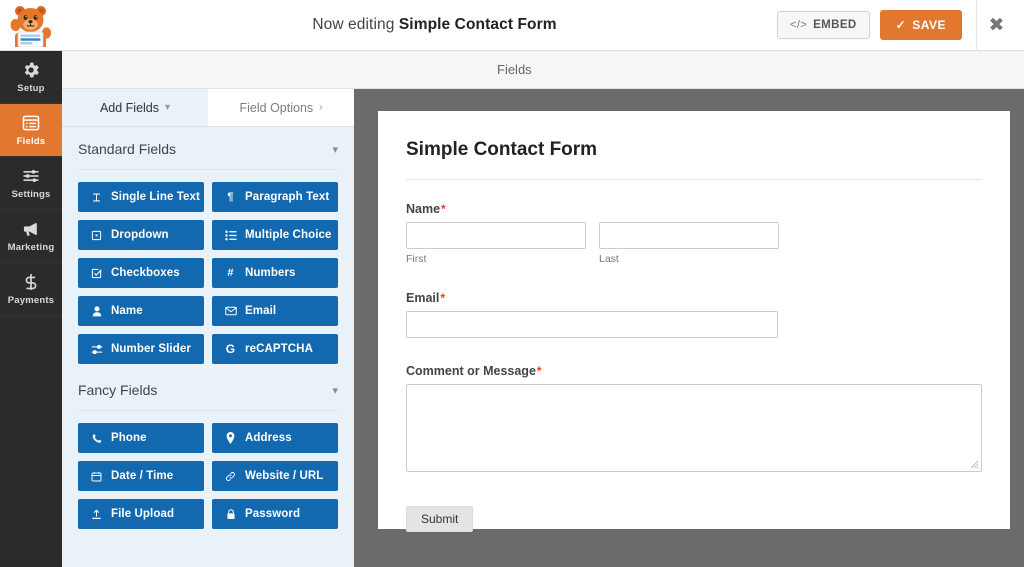  What do you see at coordinates (96, 349) in the screenshot?
I see `slider-icon` at bounding box center [96, 349].